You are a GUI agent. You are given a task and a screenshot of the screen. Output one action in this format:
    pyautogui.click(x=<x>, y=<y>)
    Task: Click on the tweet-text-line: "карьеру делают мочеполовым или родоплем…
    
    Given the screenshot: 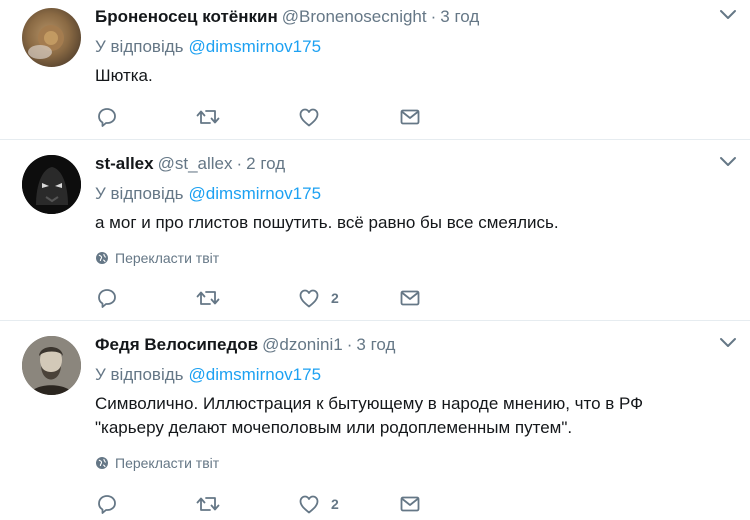 What is the action you would take?
    pyautogui.click(x=334, y=427)
    